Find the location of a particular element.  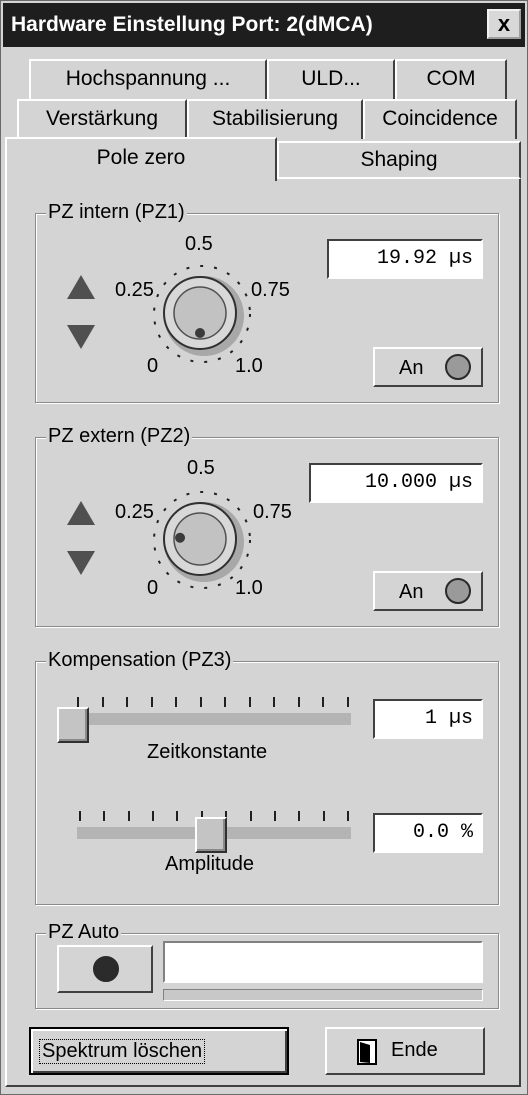

pzauto-button is located at coordinates (105, 969).